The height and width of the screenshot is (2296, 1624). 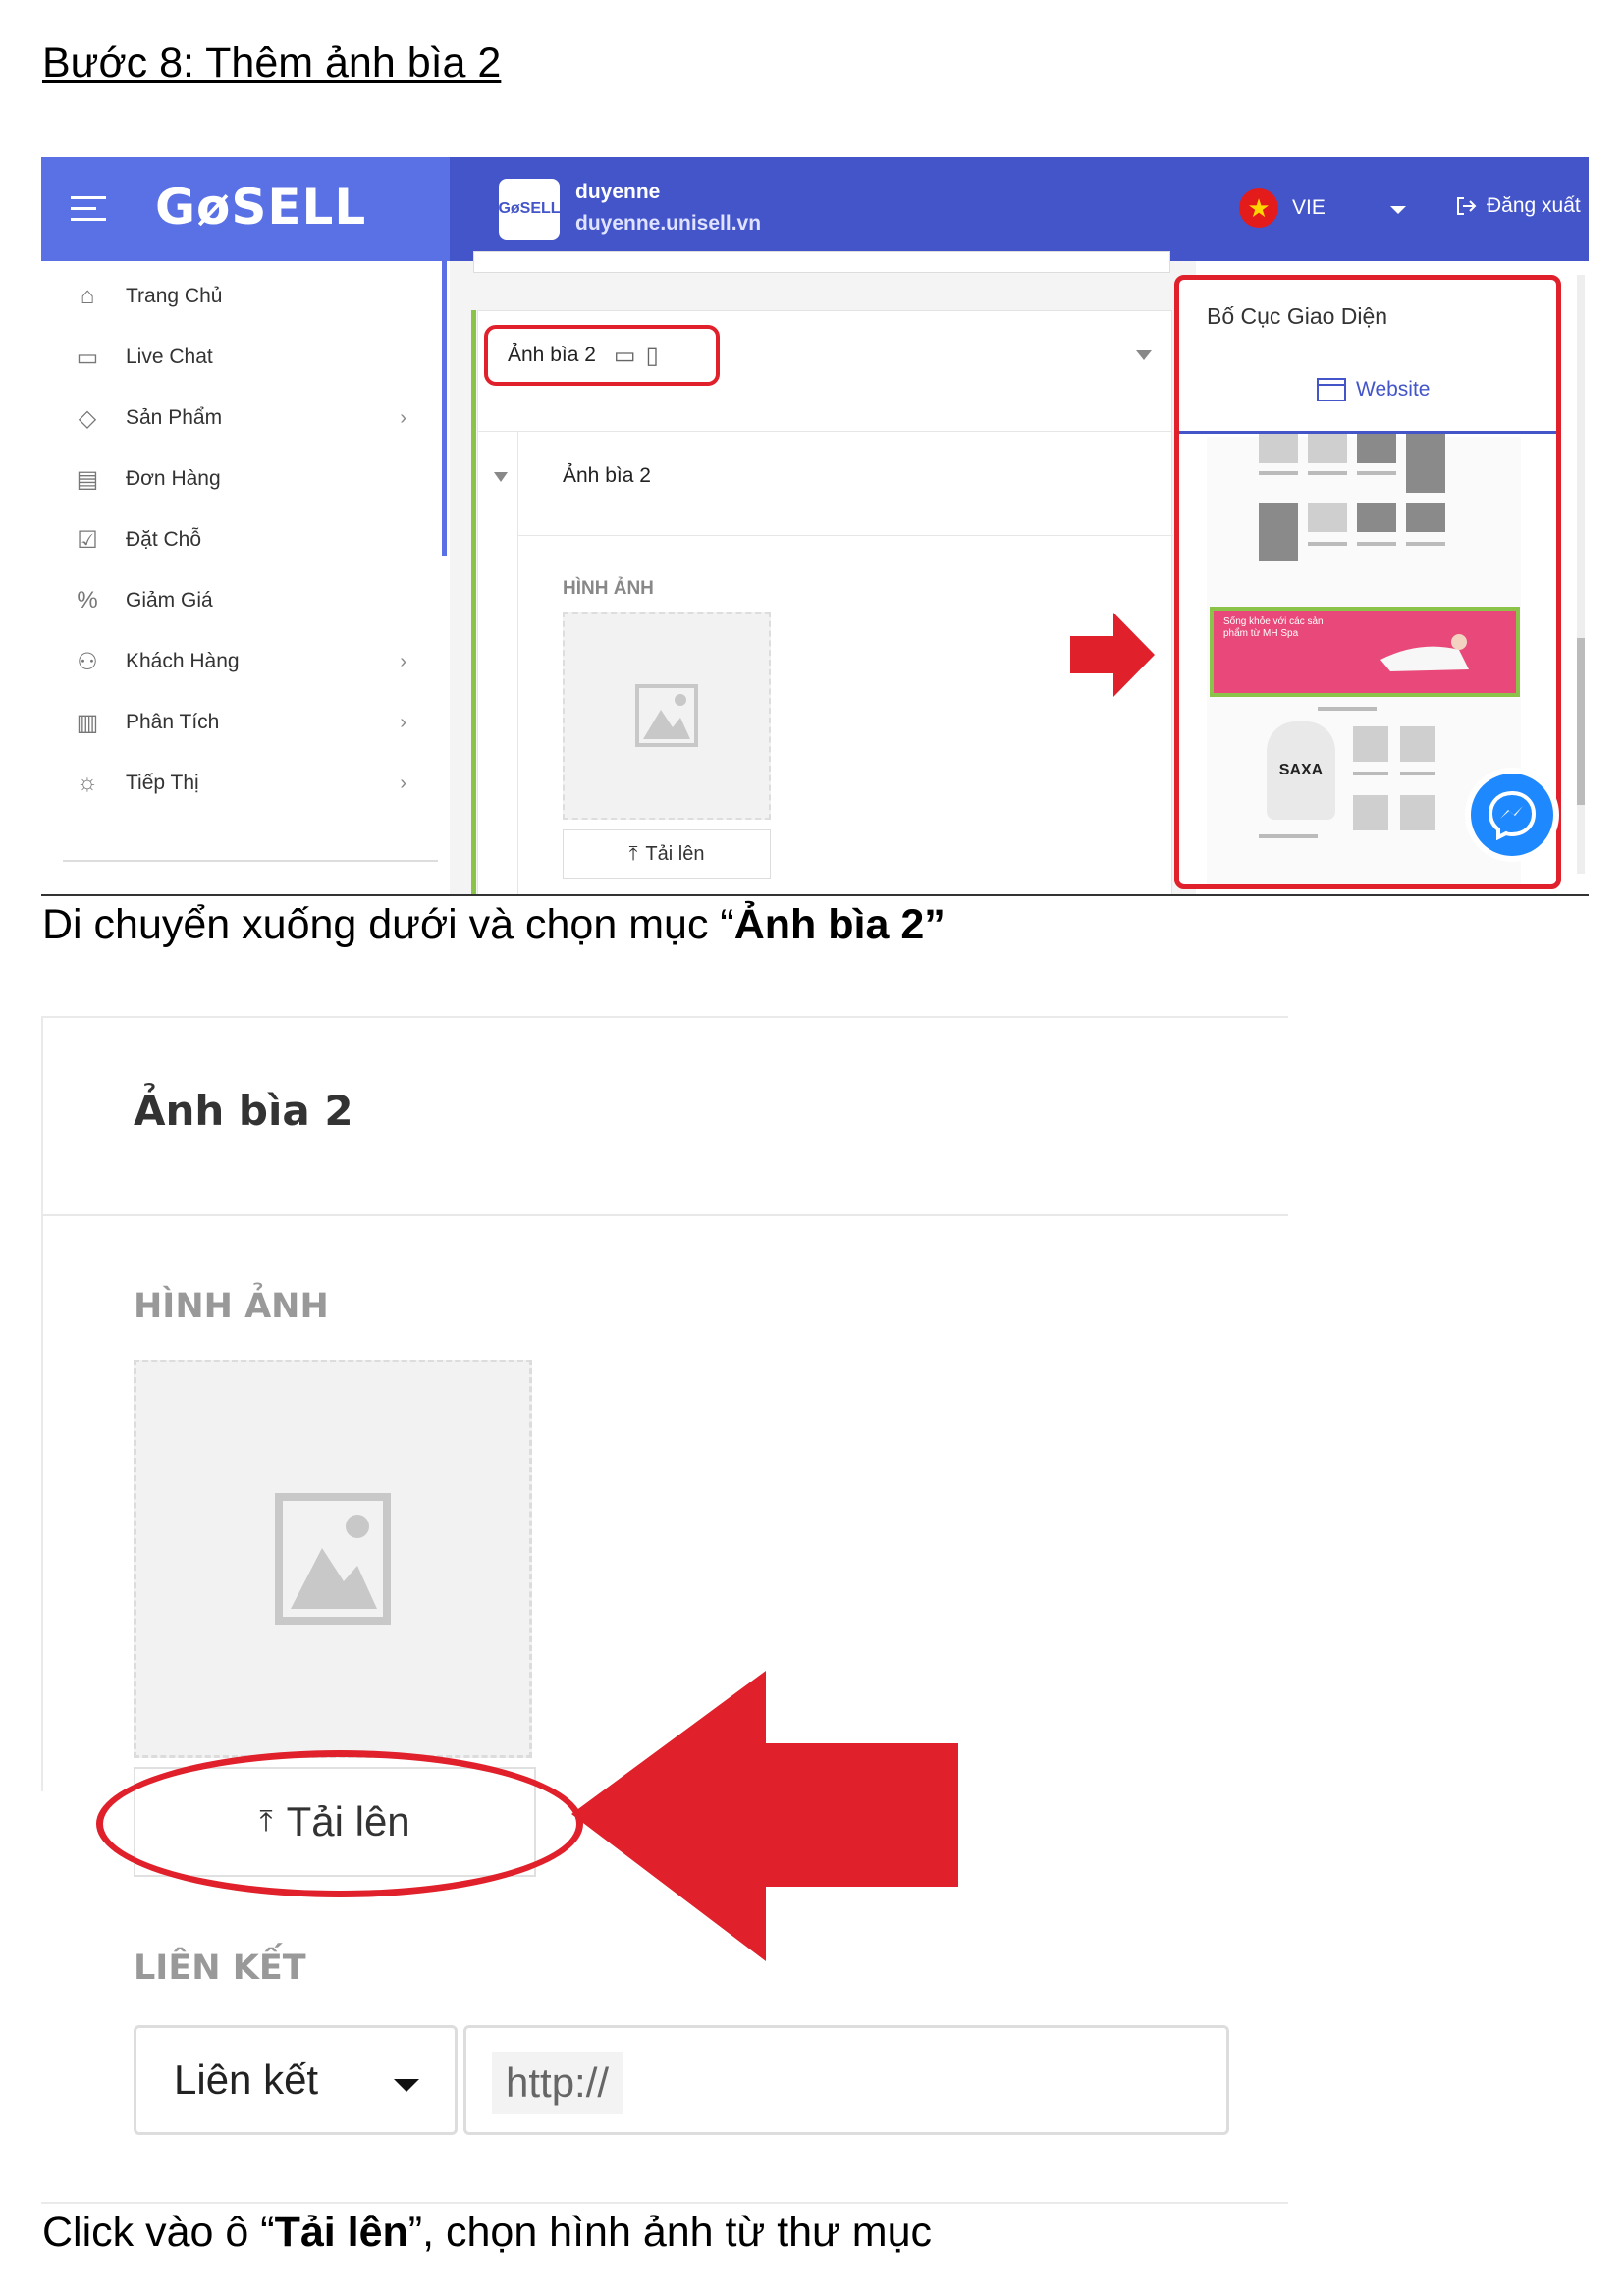 What do you see at coordinates (1297, 316) in the screenshot?
I see `layout-panel-title: Bố Cục Giao Diện` at bounding box center [1297, 316].